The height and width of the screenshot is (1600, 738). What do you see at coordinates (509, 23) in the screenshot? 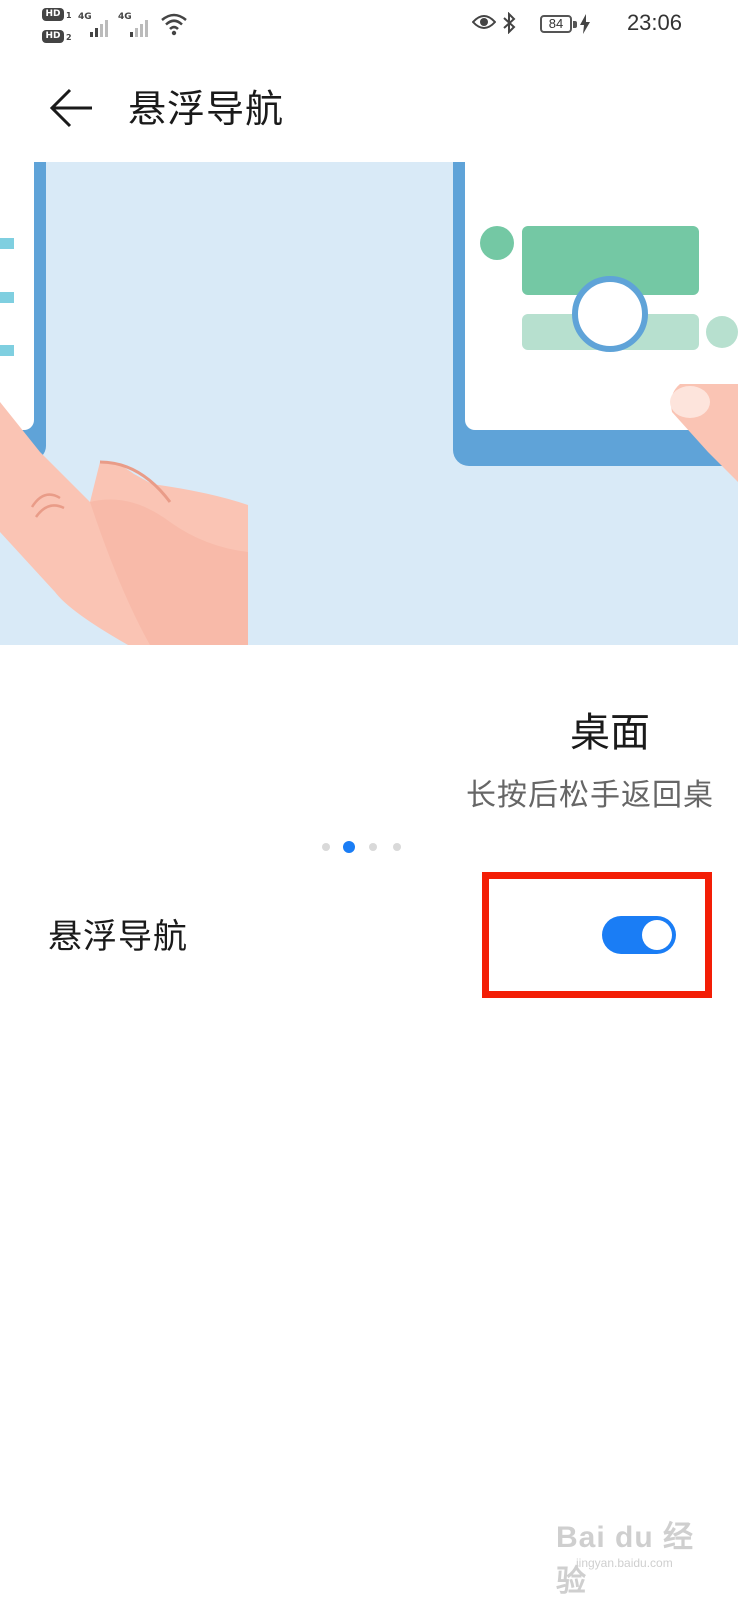
I see `bluetooth-icon` at bounding box center [509, 23].